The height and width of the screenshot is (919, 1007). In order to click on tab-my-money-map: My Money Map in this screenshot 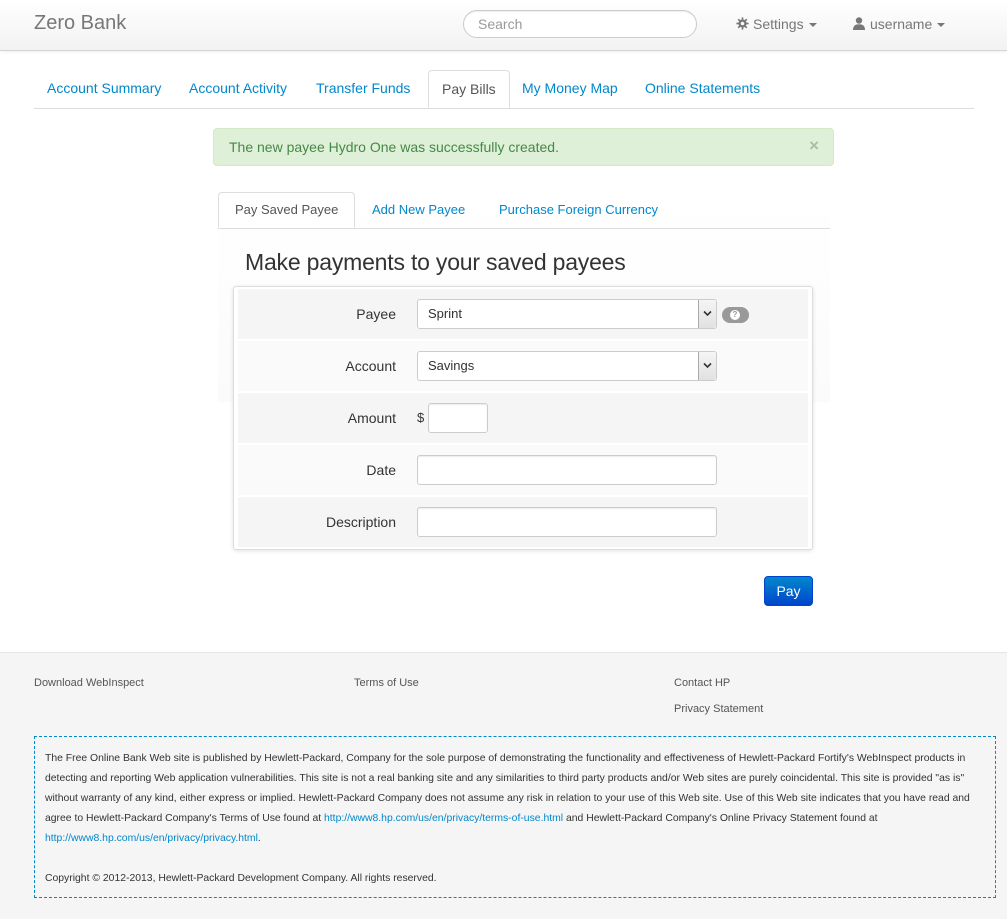, I will do `click(570, 88)`.